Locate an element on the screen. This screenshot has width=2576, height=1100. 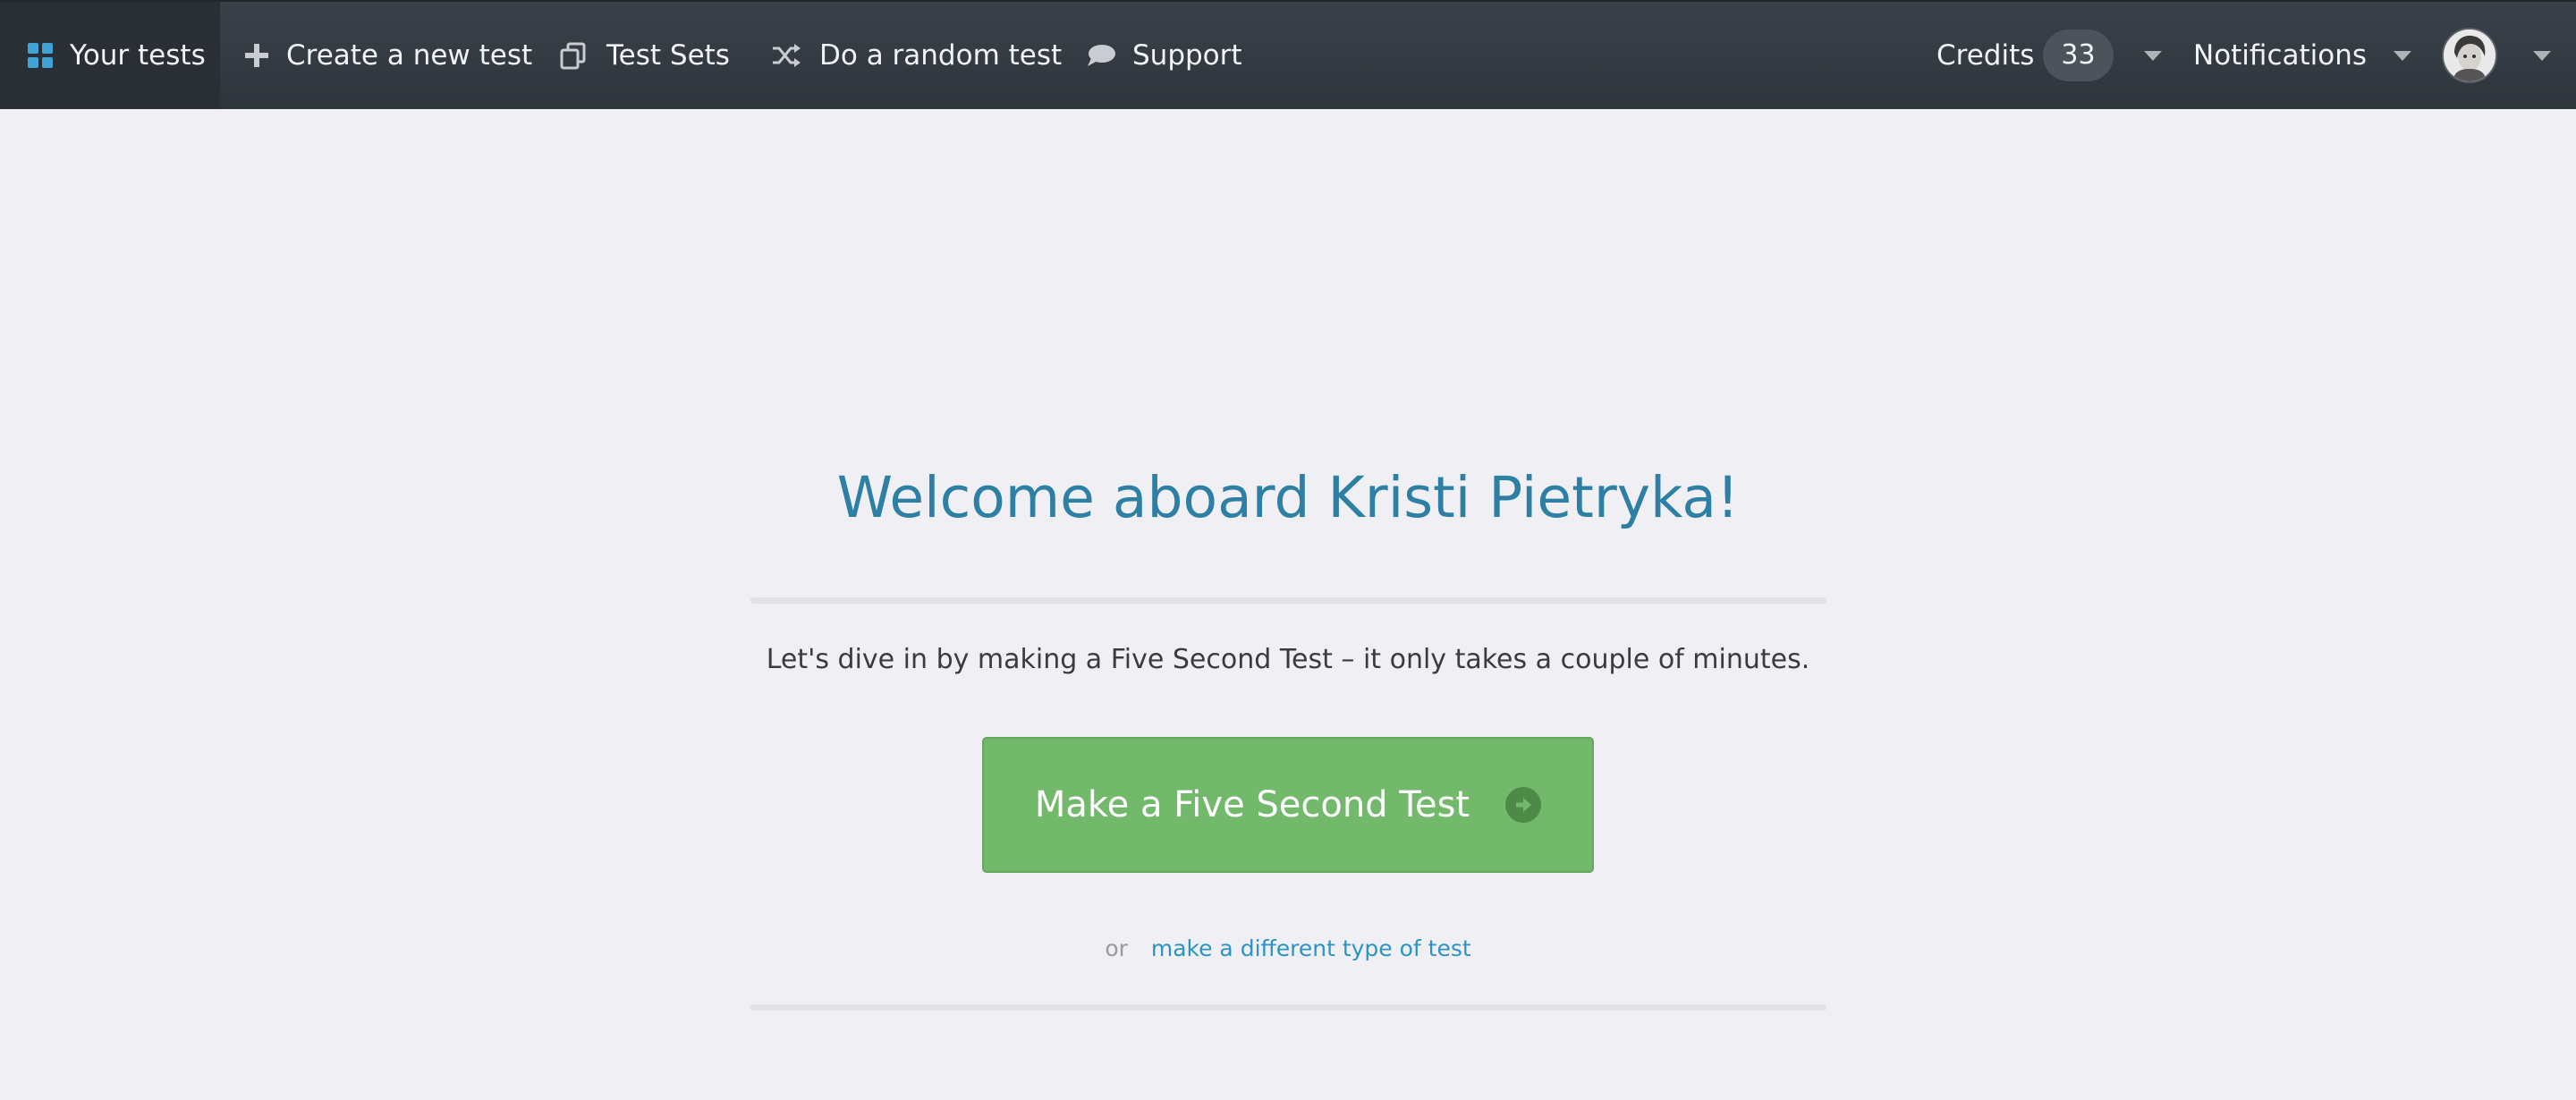
nav-your-tests: Your tests is located at coordinates (110, 55).